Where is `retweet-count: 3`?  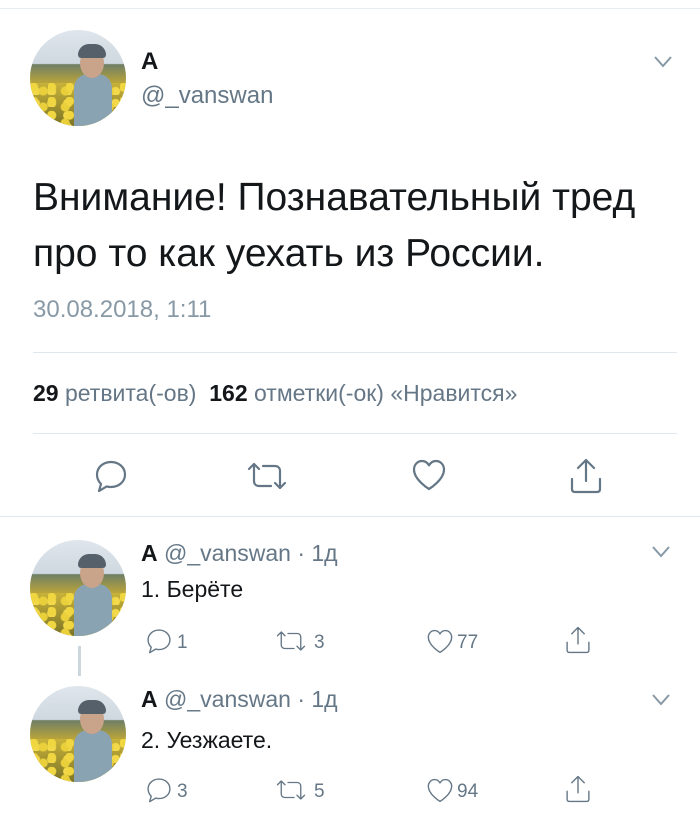 retweet-count: 3 is located at coordinates (319, 642).